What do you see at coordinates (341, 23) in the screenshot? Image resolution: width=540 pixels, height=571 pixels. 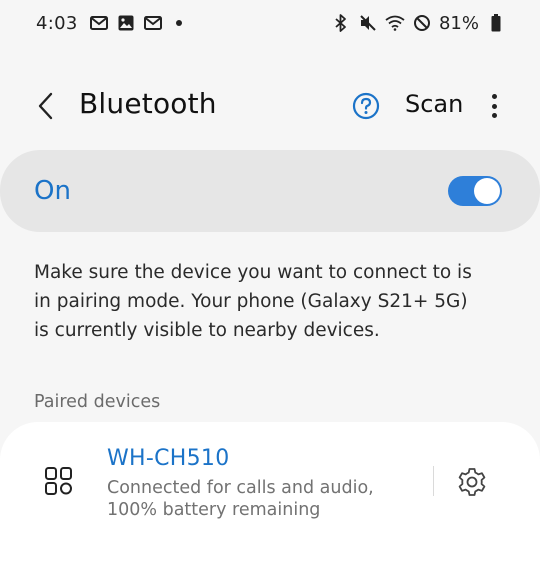 I see `bluetooth-icon` at bounding box center [341, 23].